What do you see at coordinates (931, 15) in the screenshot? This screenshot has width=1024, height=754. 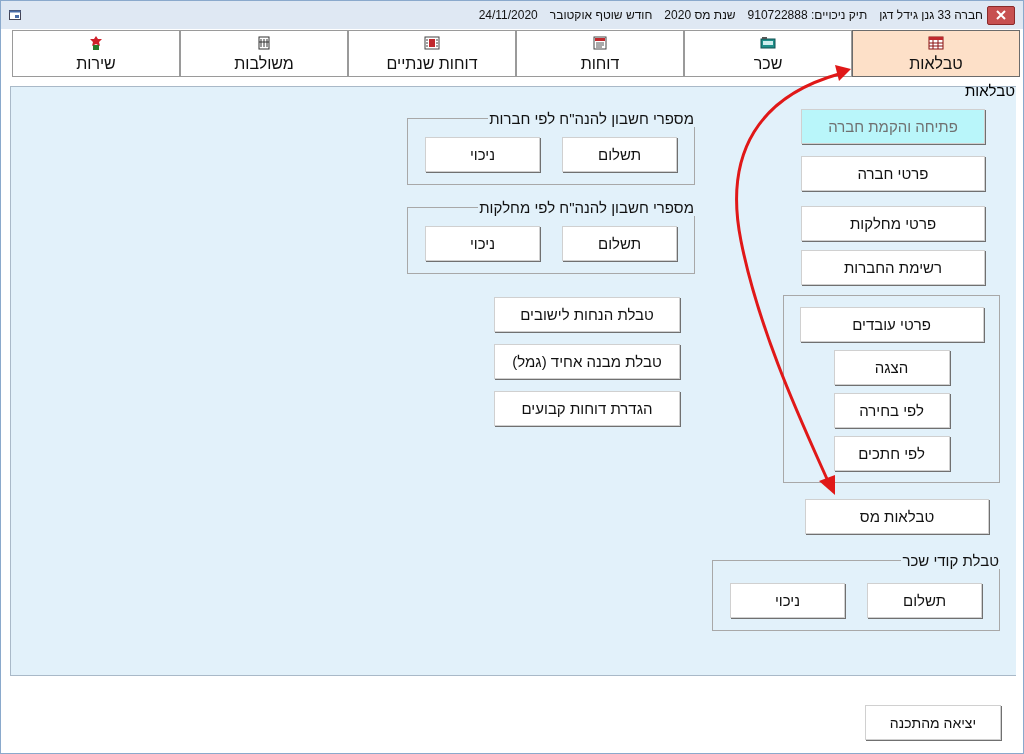 I see `window-title: חברה 33 גנן גידל דגן` at bounding box center [931, 15].